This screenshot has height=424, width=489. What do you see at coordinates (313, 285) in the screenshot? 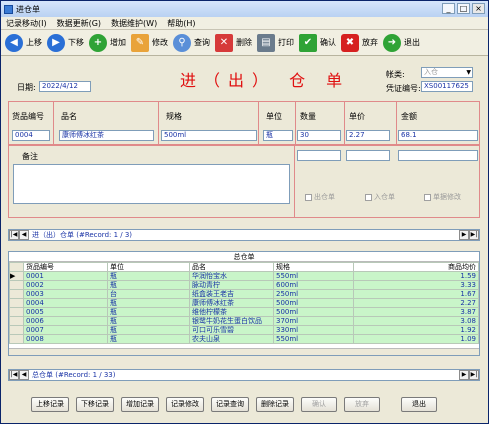
I see `grid-cell: 600ml` at bounding box center [313, 285].